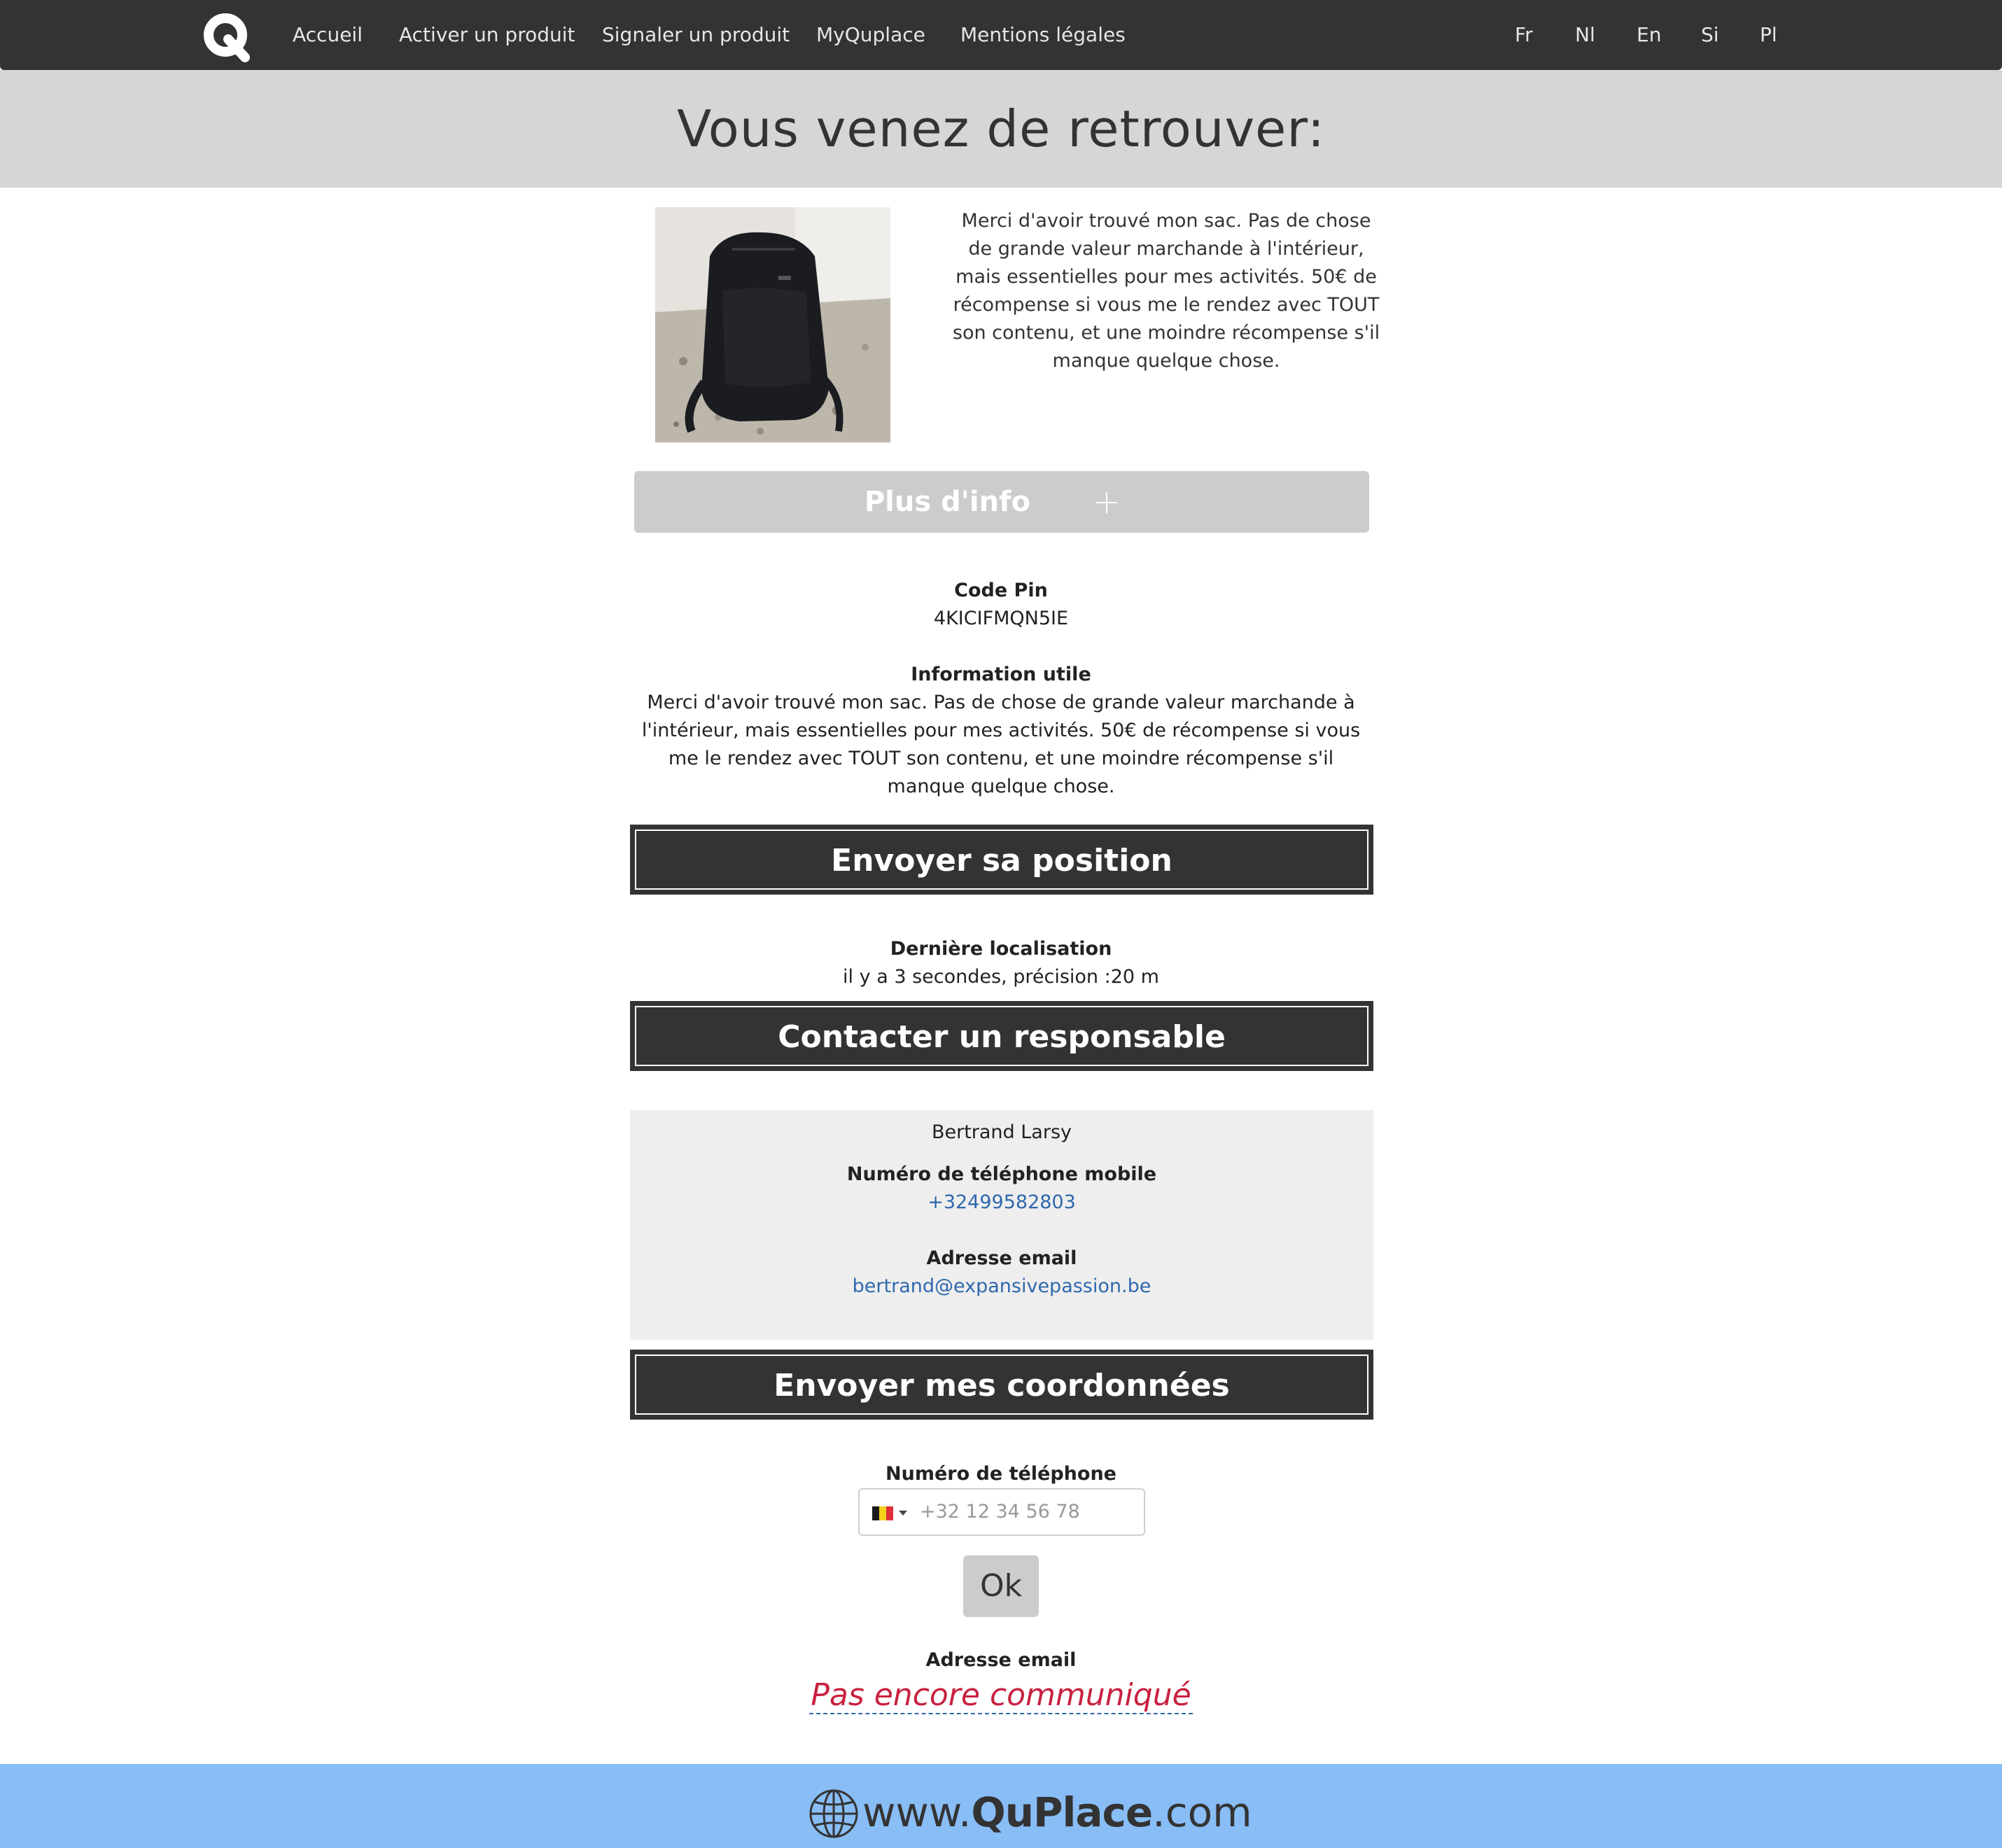  I want to click on lang-en: En, so click(1649, 35).